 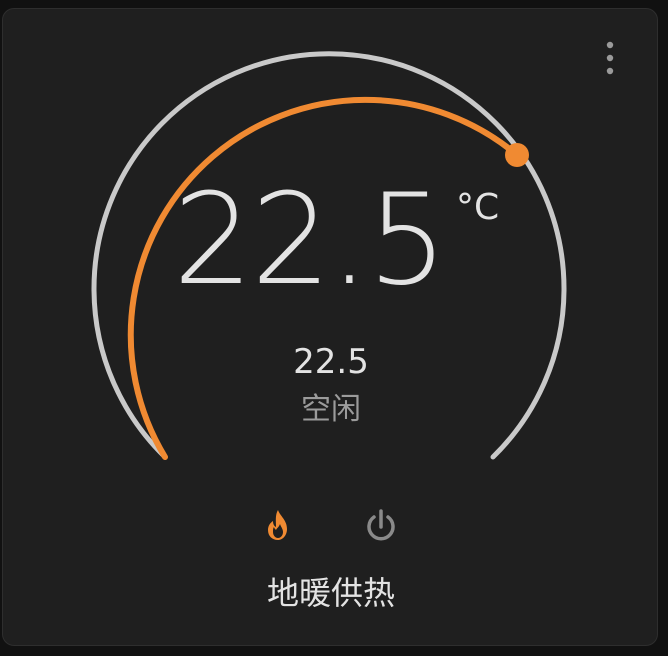 I want to click on power-icon, so click(x=381, y=525).